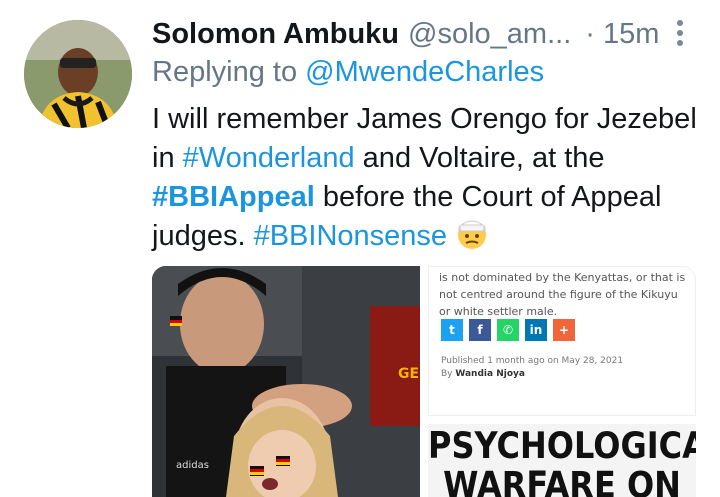  What do you see at coordinates (562, 479) in the screenshot?
I see `headline-line-2: WARFARE ON` at bounding box center [562, 479].